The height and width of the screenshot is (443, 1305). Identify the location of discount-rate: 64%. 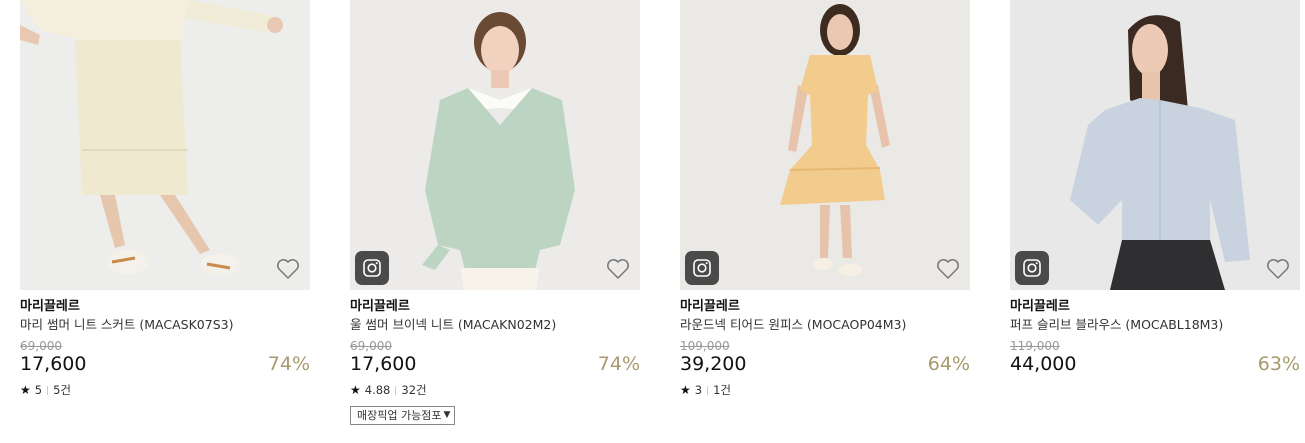
(948, 364).